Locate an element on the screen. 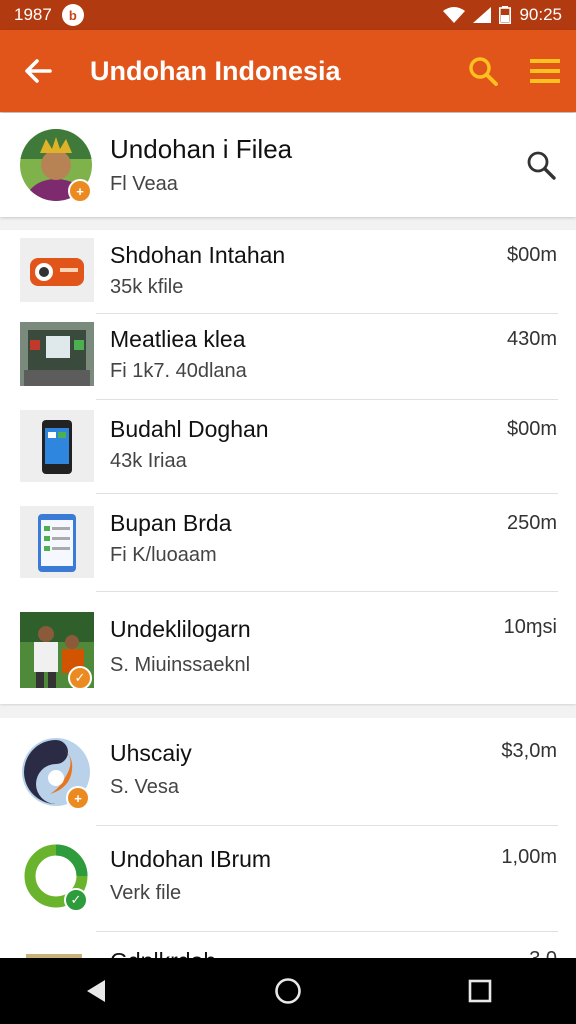 The height and width of the screenshot is (1024, 576). list-item-title: Undohan IBrum is located at coordinates (191, 859).